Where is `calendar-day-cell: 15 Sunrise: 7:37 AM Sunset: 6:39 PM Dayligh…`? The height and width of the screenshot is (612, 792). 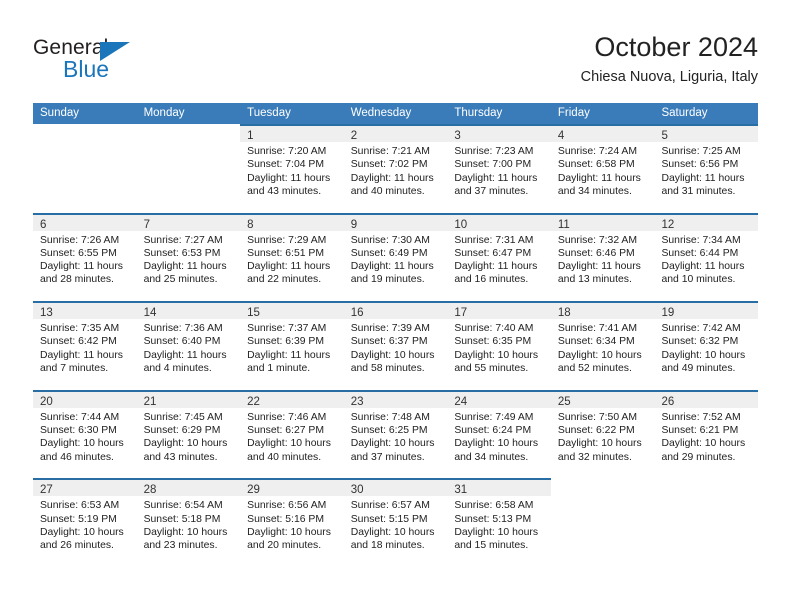 calendar-day-cell: 15 Sunrise: 7:37 AM Sunset: 6:39 PM Dayligh… is located at coordinates (292, 345).